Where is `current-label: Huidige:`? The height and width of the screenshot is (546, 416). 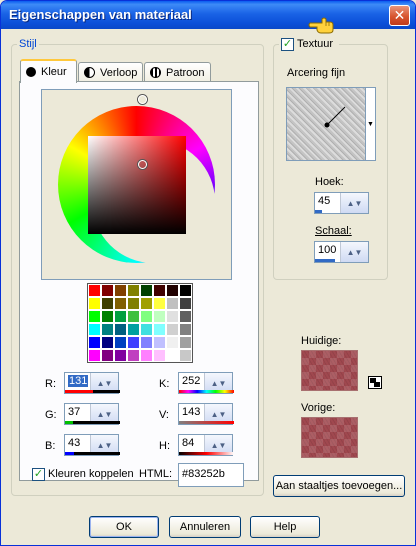
current-label: Huidige: is located at coordinates (321, 341).